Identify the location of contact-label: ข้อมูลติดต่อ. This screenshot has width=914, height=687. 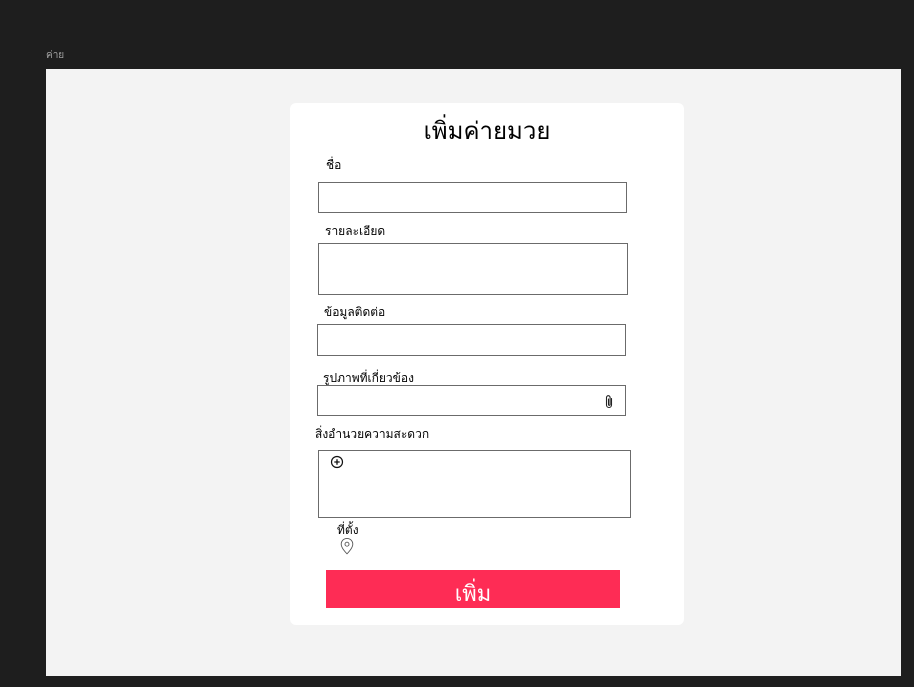
(355, 312).